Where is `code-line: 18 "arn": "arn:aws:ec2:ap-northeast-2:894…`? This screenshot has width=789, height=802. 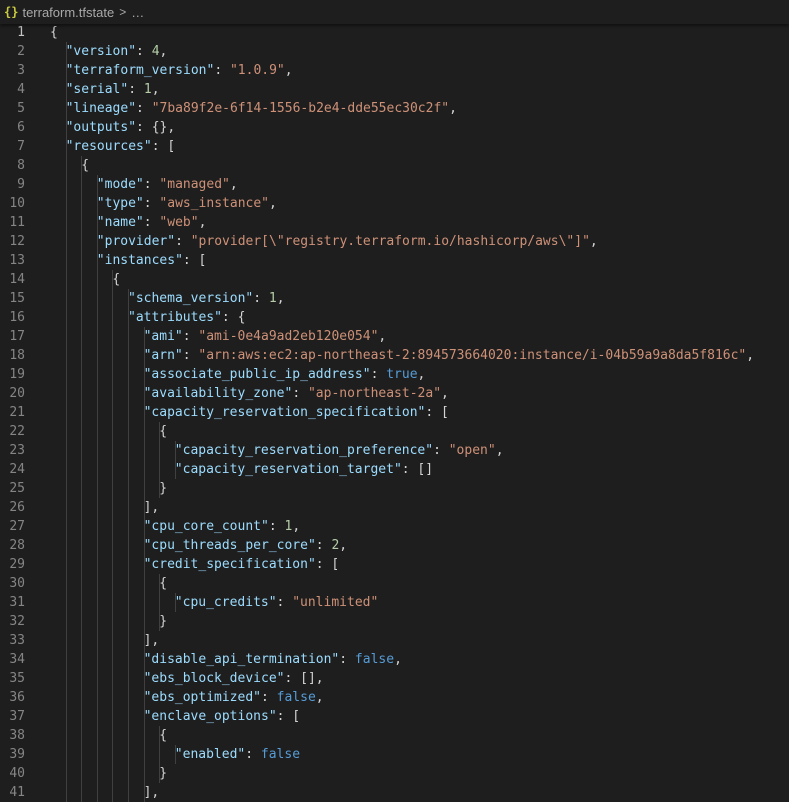 code-line: 18 "arn": "arn:aws:ec2:ap-northeast-2:894… is located at coordinates (394, 355).